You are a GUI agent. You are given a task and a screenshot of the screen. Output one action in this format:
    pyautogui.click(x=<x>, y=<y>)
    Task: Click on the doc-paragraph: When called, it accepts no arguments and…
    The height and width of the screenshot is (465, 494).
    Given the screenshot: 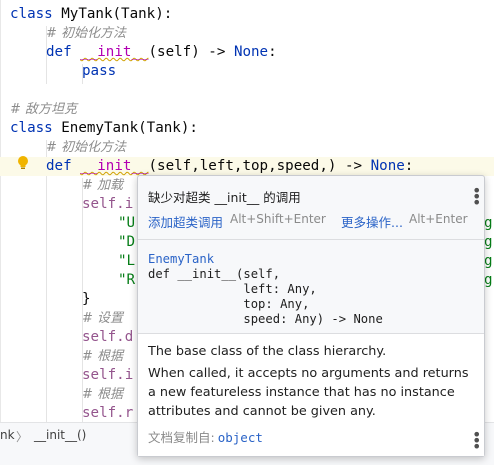 What is the action you would take?
    pyautogui.click(x=308, y=392)
    